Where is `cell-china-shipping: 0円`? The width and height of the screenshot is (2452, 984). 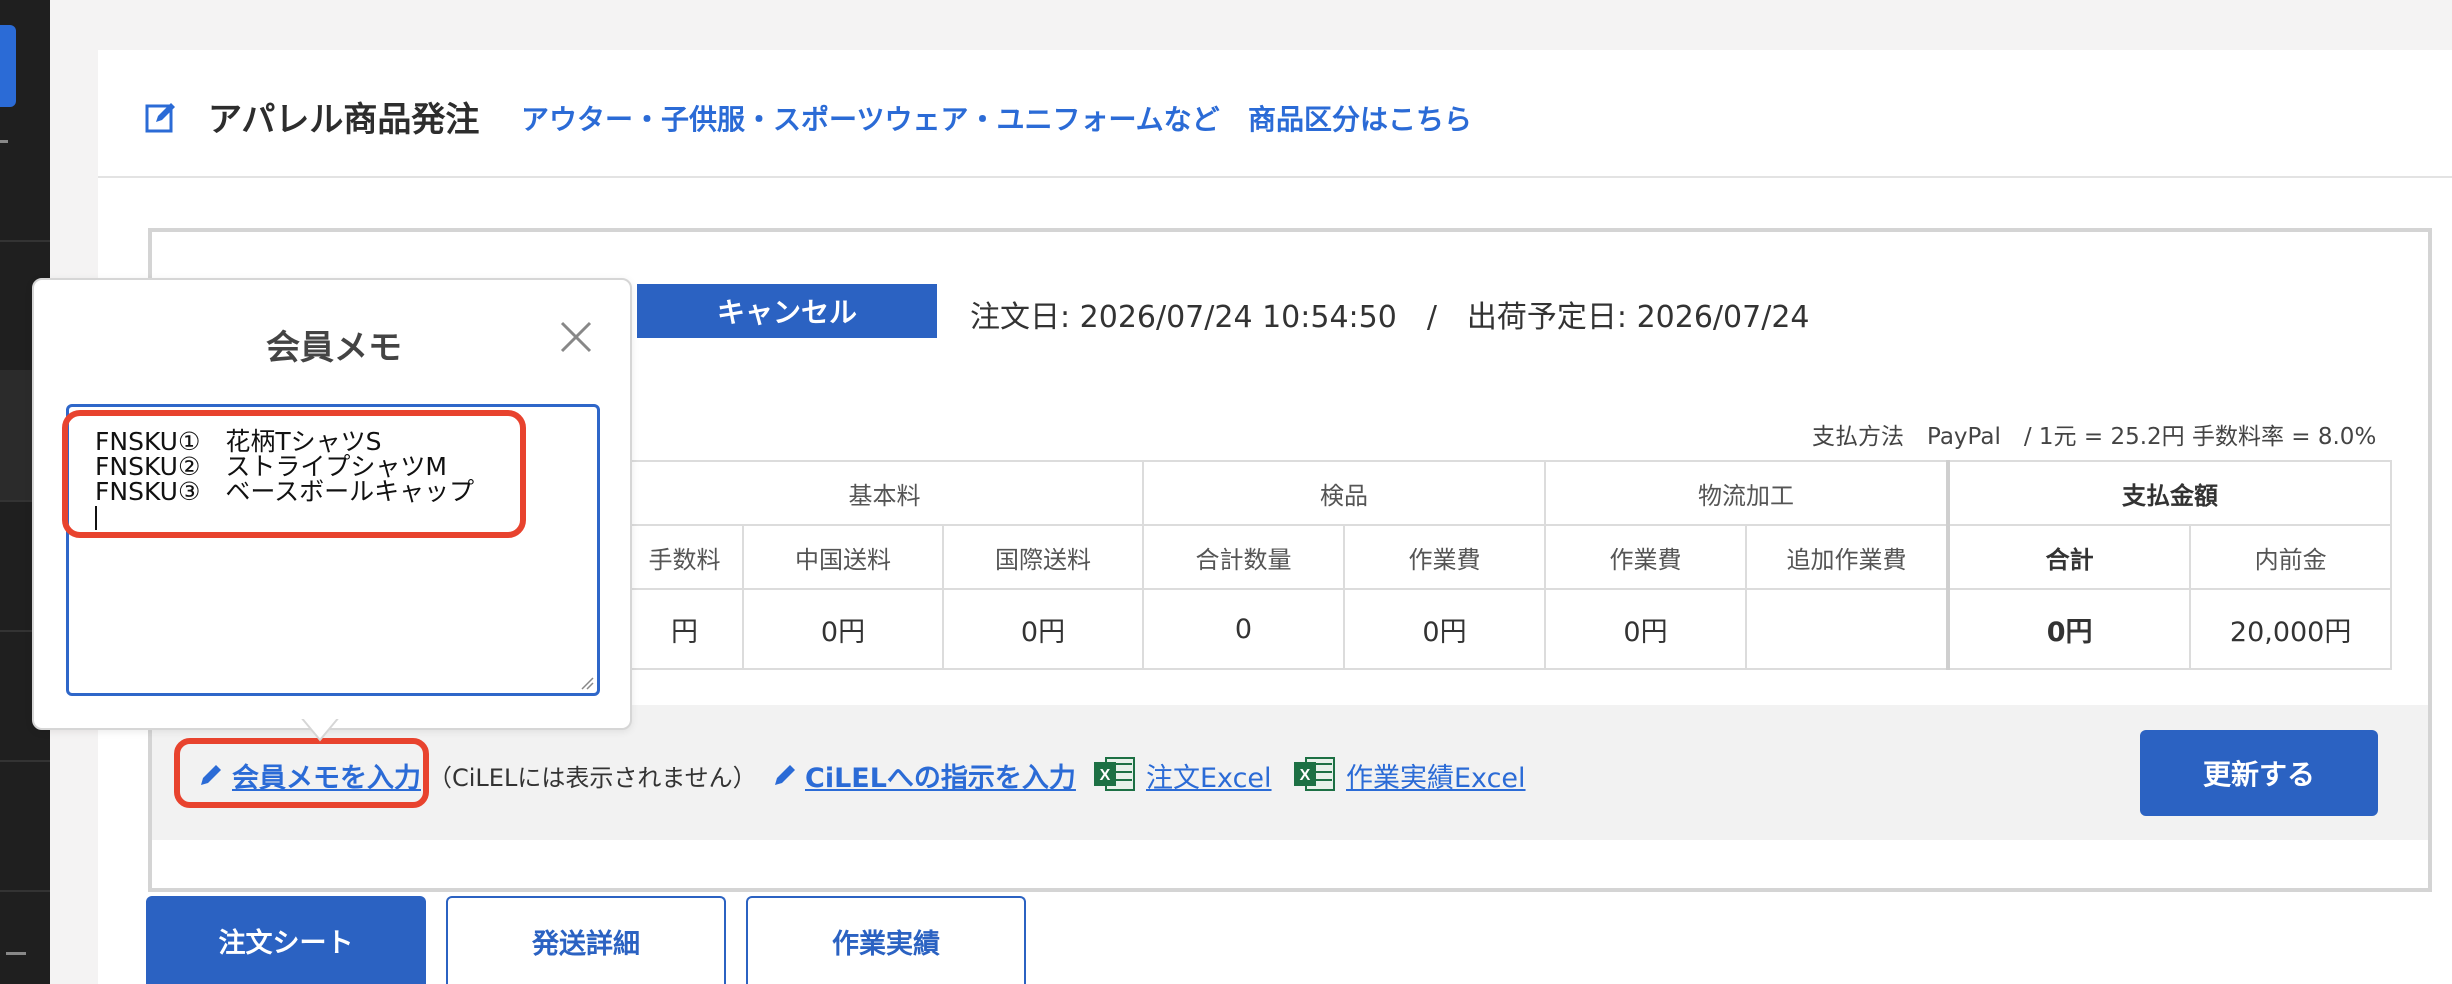
cell-china-shipping: 0円 is located at coordinates (843, 629).